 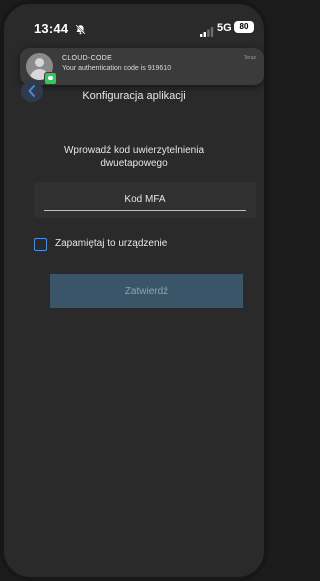 I want to click on remember-device-label: Zapamiętaj to urządzenie, so click(x=111, y=243).